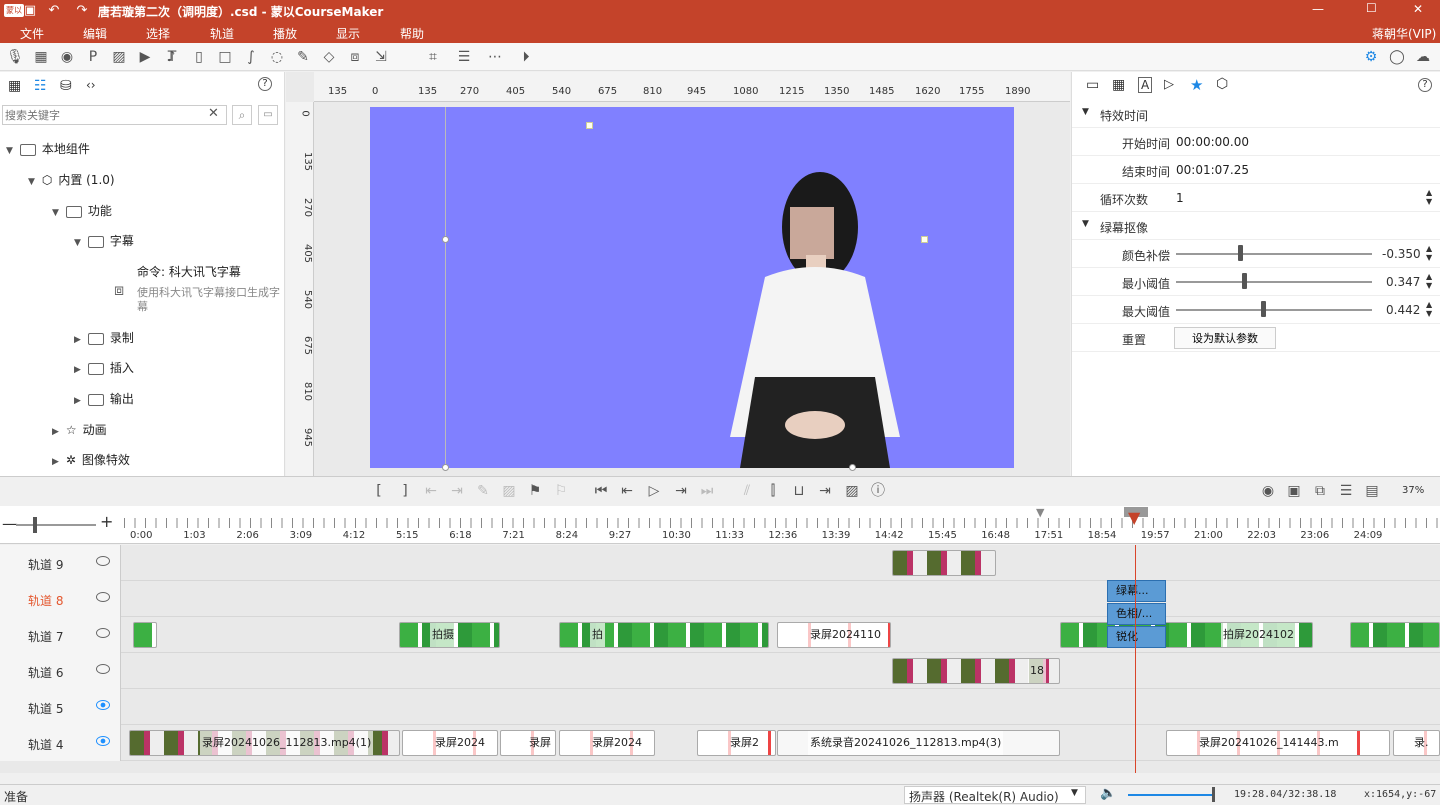 The width and height of the screenshot is (1440, 805). I want to click on redo-icon: ↷, so click(82, 11).